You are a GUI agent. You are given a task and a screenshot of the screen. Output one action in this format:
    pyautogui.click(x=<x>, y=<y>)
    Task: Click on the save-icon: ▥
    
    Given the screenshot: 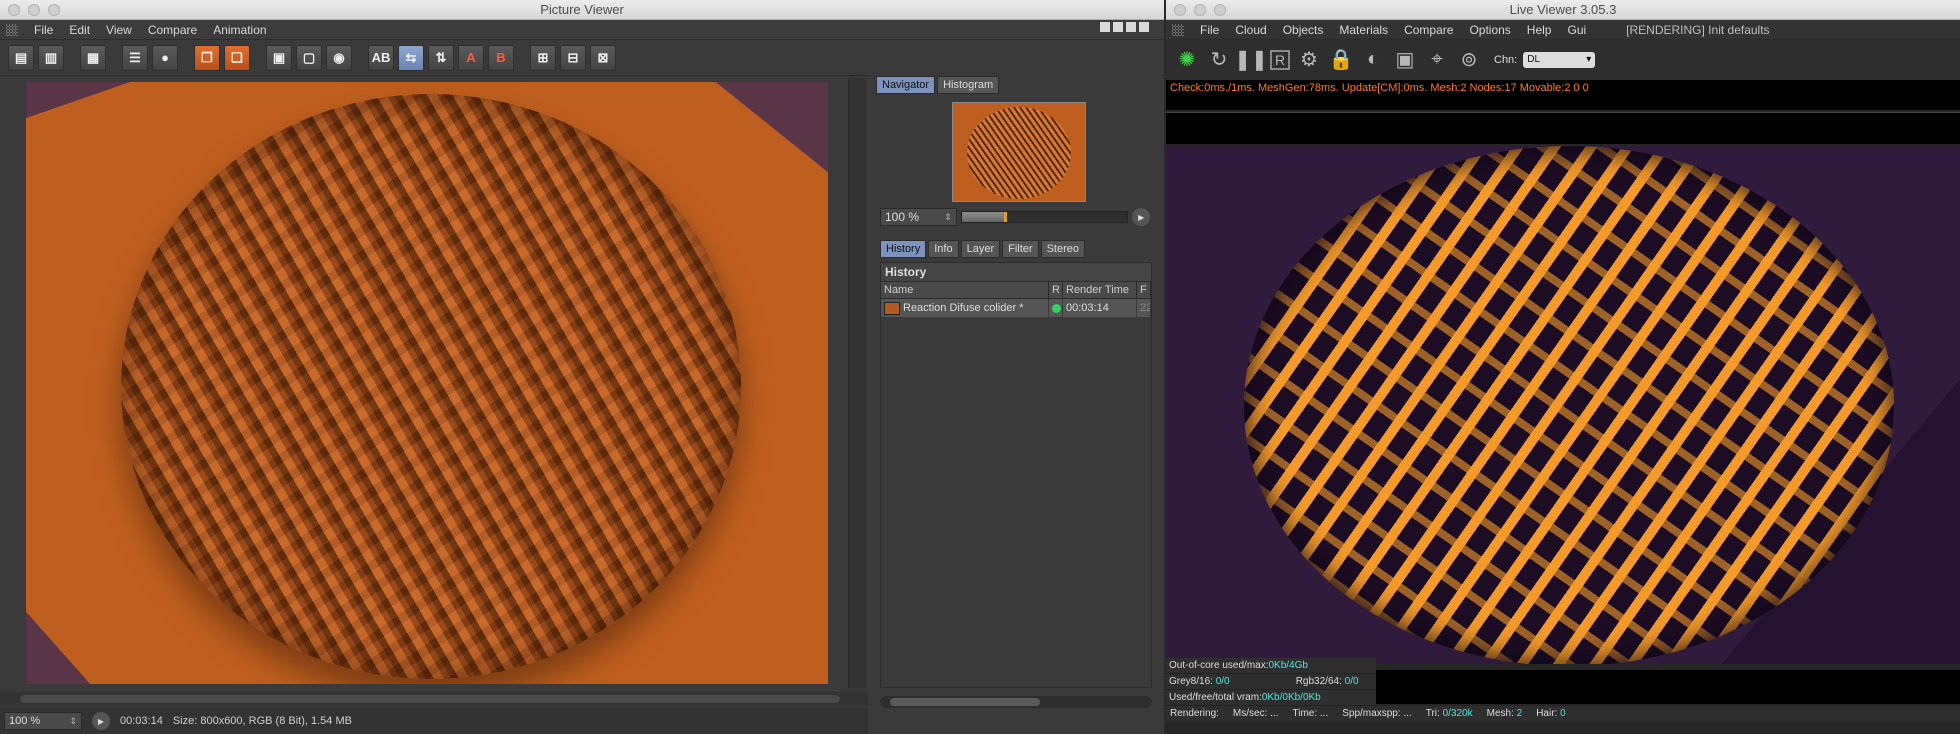 What is the action you would take?
    pyautogui.click(x=51, y=57)
    